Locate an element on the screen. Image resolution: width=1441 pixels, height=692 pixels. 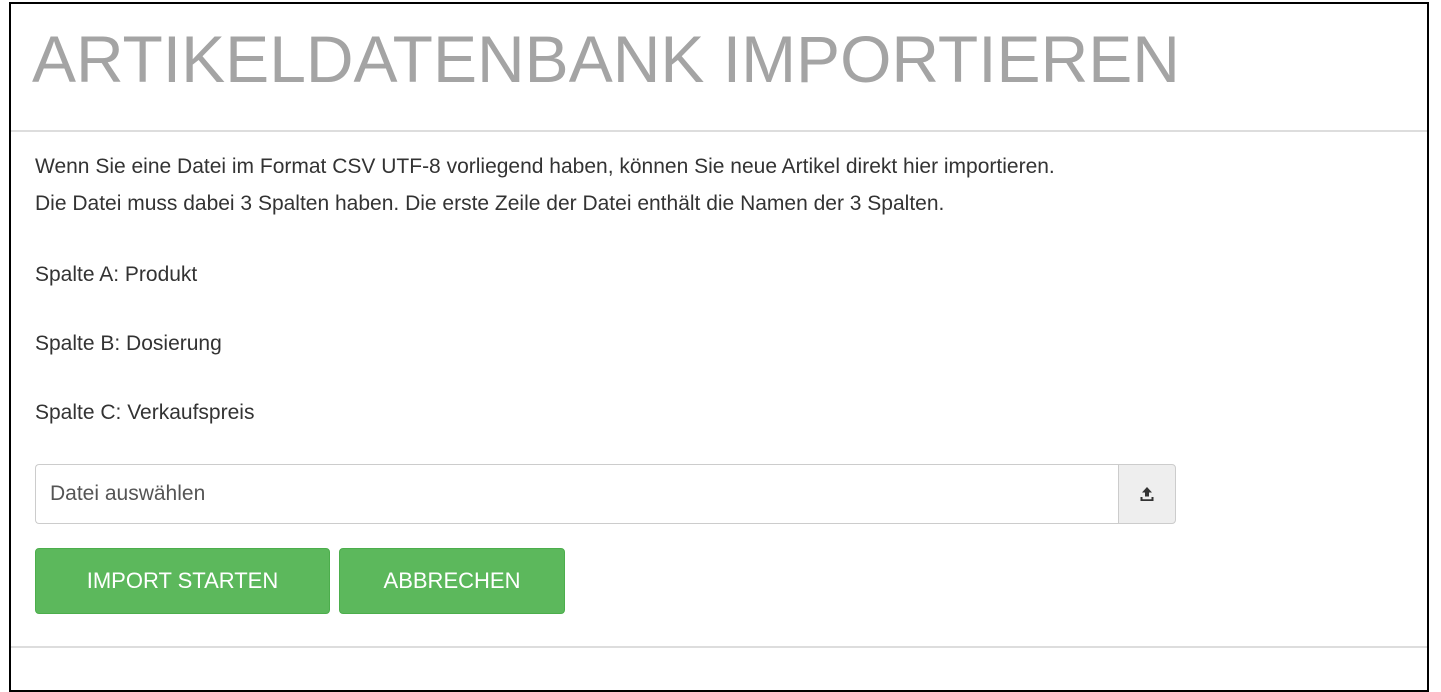
start-import-button: IMPORT STARTEN is located at coordinates (182, 581).